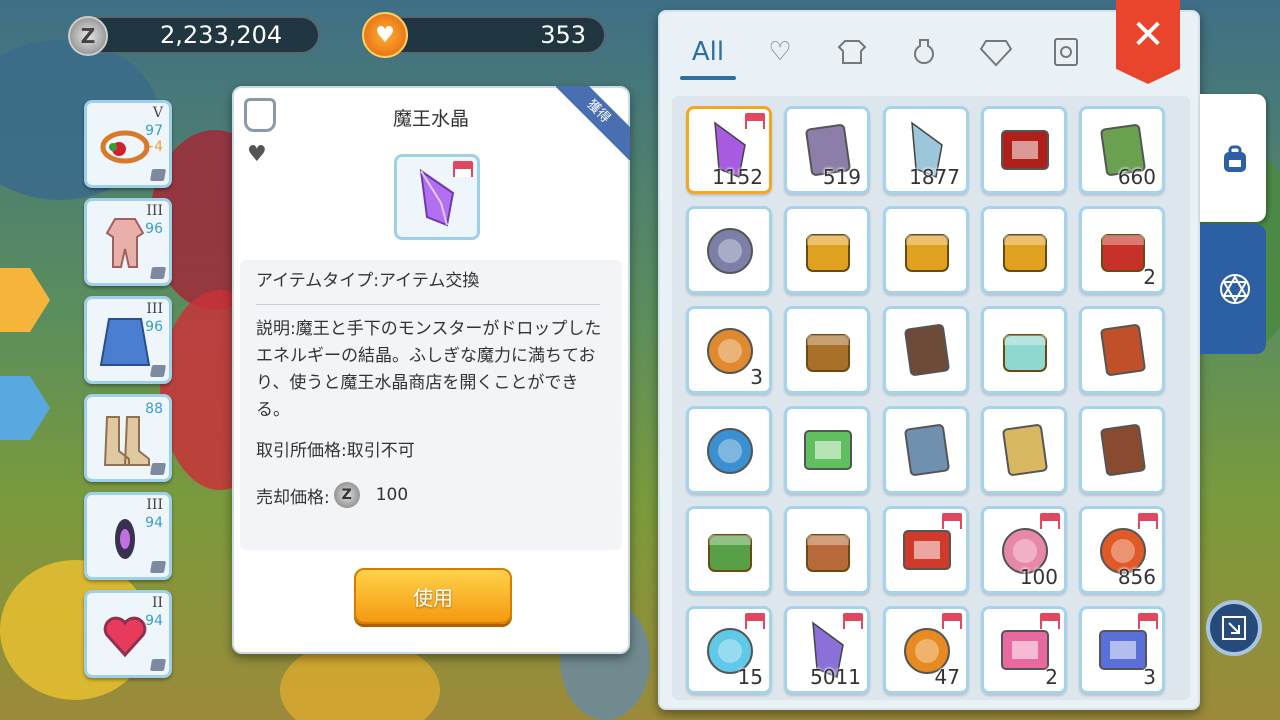 This screenshot has width=1280, height=720. Describe the element at coordinates (125, 243) in the screenshot. I see `bodysuit-icon` at that location.